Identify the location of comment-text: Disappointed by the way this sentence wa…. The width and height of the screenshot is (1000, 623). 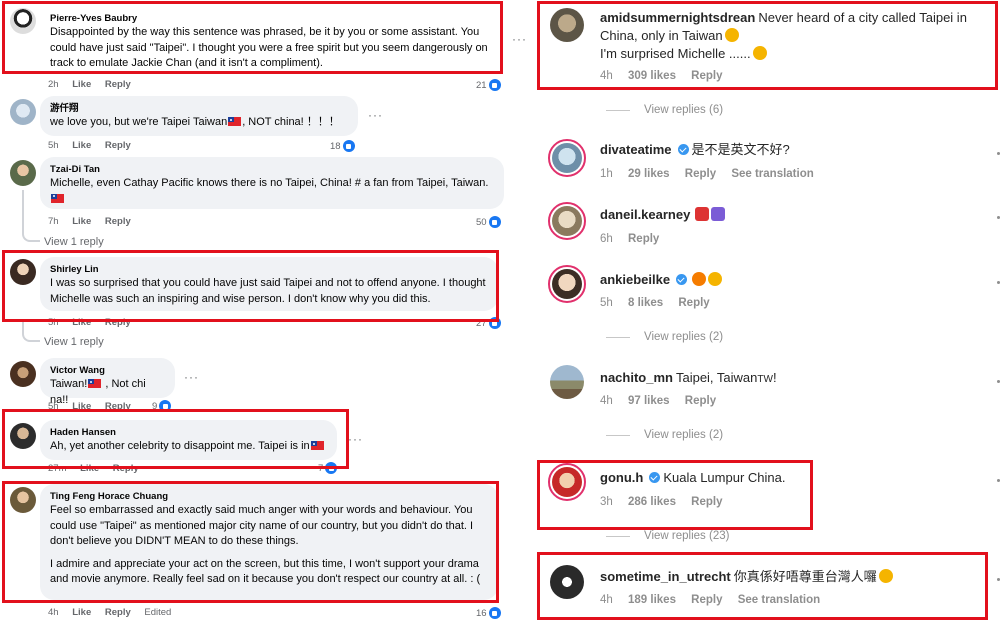
(269, 47).